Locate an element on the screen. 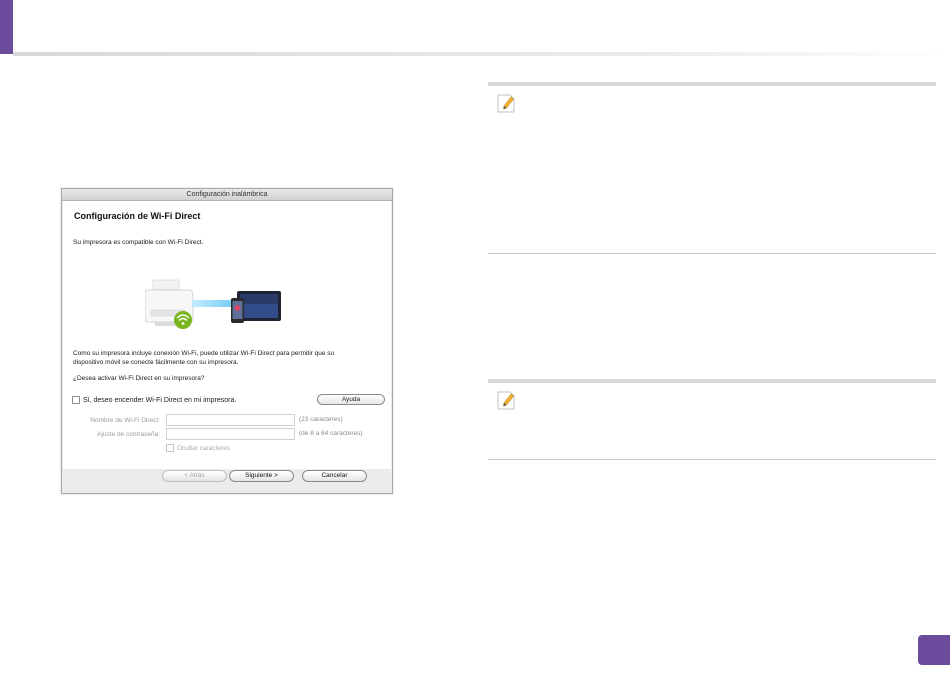  back-button: < Atrás is located at coordinates (194, 476).